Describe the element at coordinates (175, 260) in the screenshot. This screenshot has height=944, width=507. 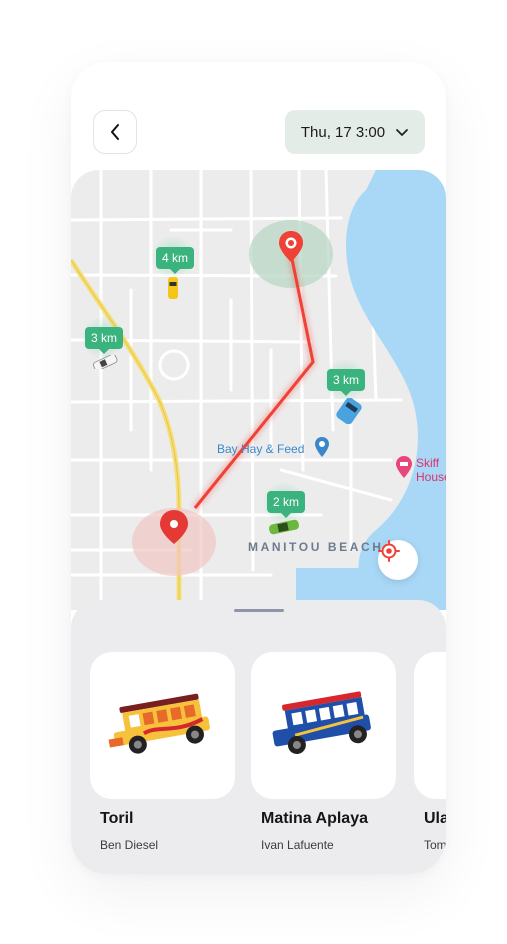
I see `distance-badge: 4 km` at that location.